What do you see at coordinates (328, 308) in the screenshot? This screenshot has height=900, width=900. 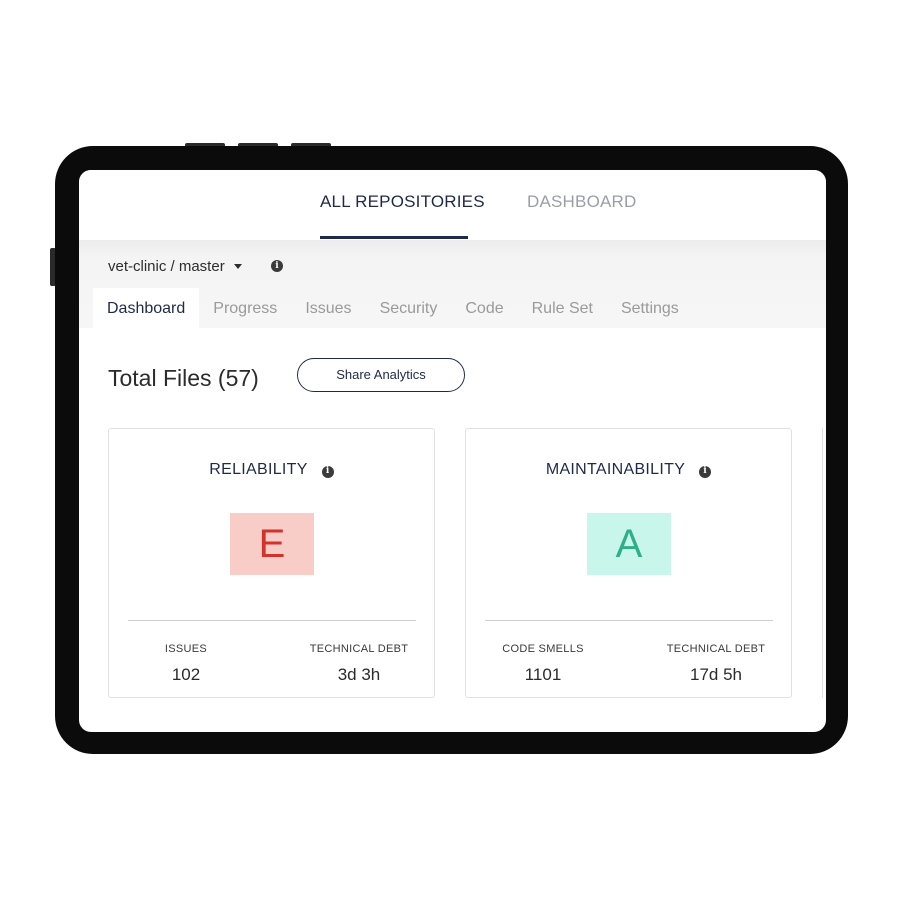 I see `subtab-issues: Issues` at bounding box center [328, 308].